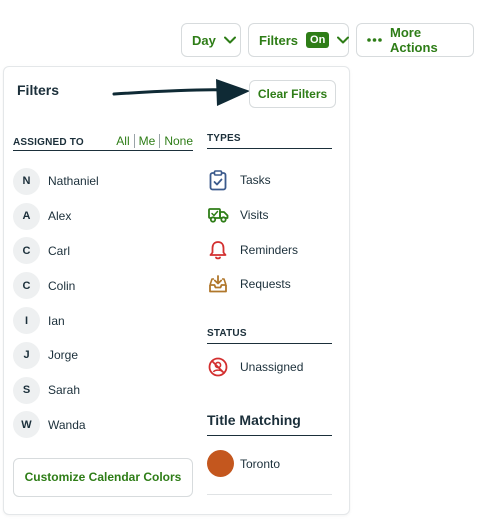 This screenshot has width=480, height=523. What do you see at coordinates (204, 40) in the screenshot?
I see `day-label: Day` at bounding box center [204, 40].